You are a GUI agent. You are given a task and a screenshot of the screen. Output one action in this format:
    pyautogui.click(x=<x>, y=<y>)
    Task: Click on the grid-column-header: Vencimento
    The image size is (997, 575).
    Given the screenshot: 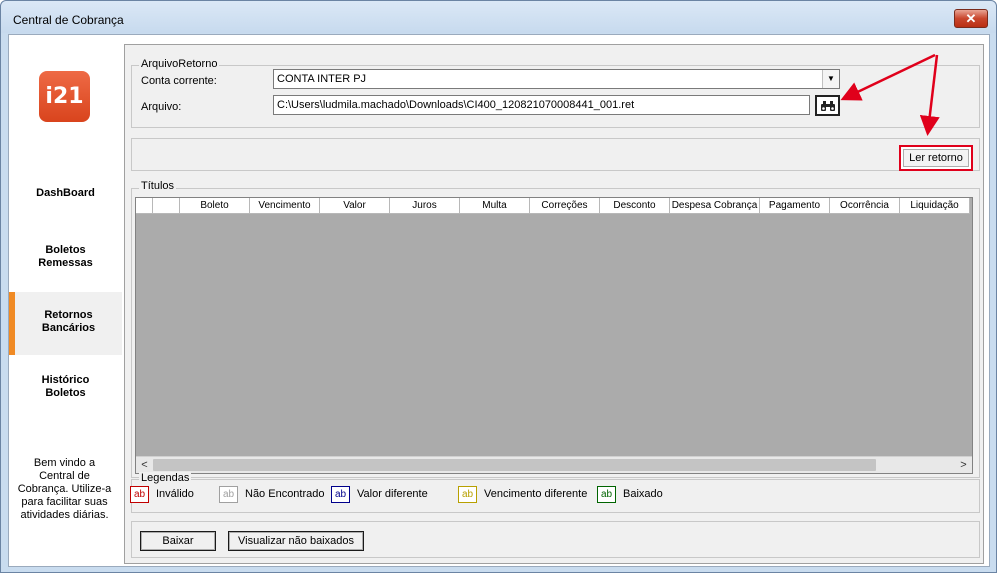 What is the action you would take?
    pyautogui.click(x=285, y=206)
    